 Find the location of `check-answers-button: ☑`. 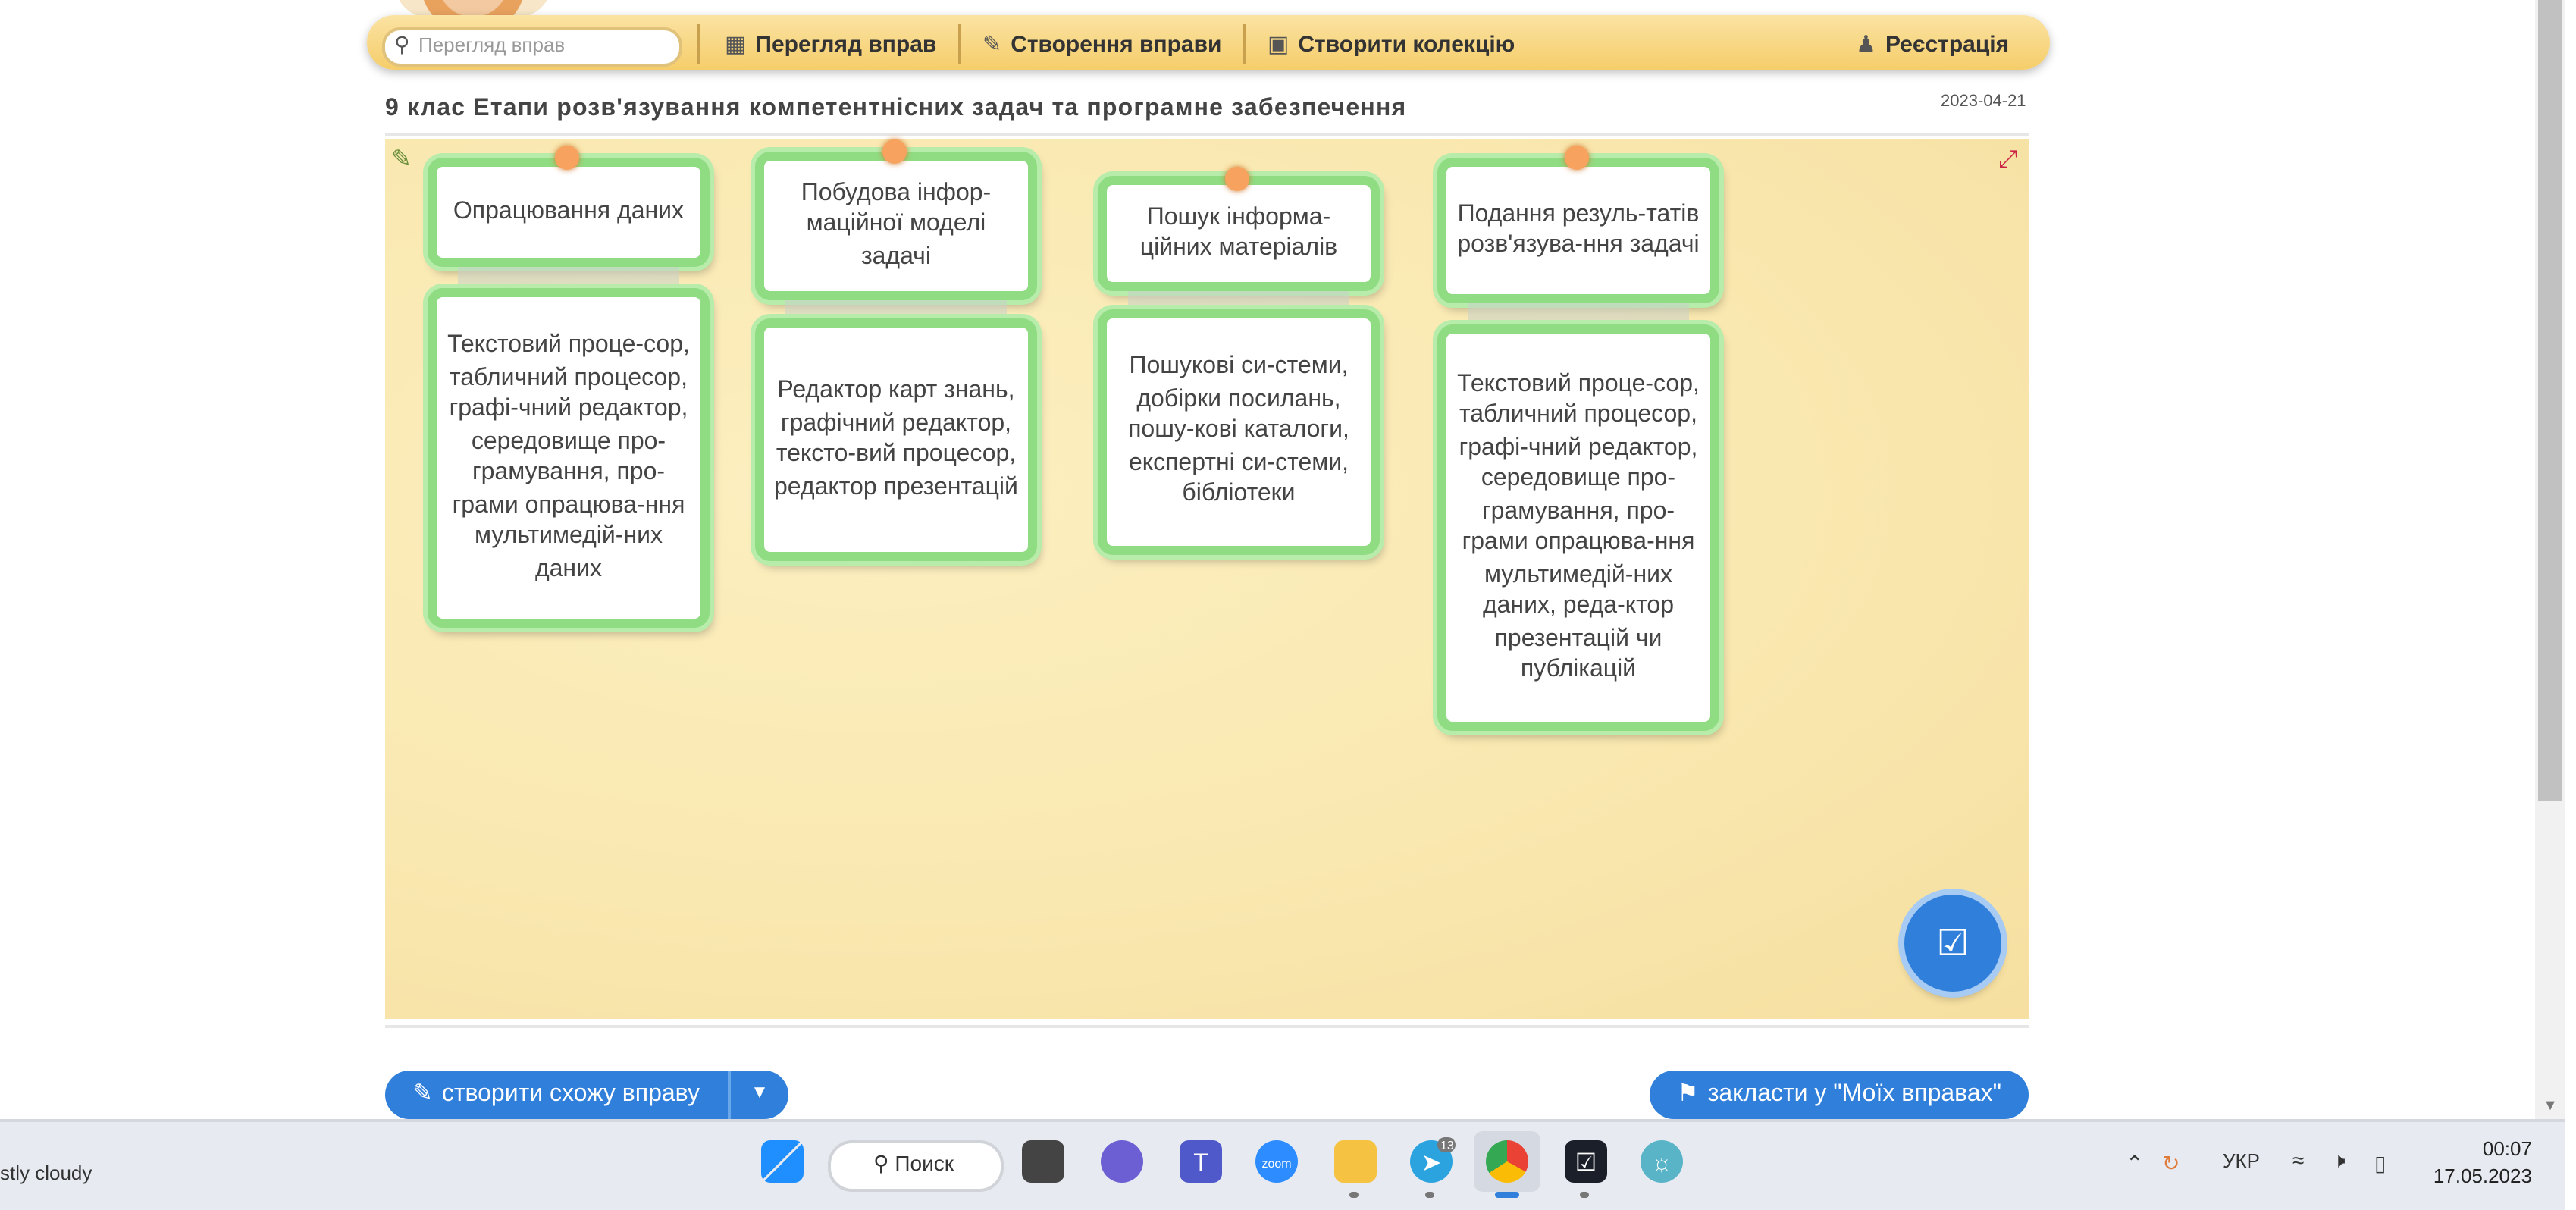

check-answers-button: ☑ is located at coordinates (1953, 943).